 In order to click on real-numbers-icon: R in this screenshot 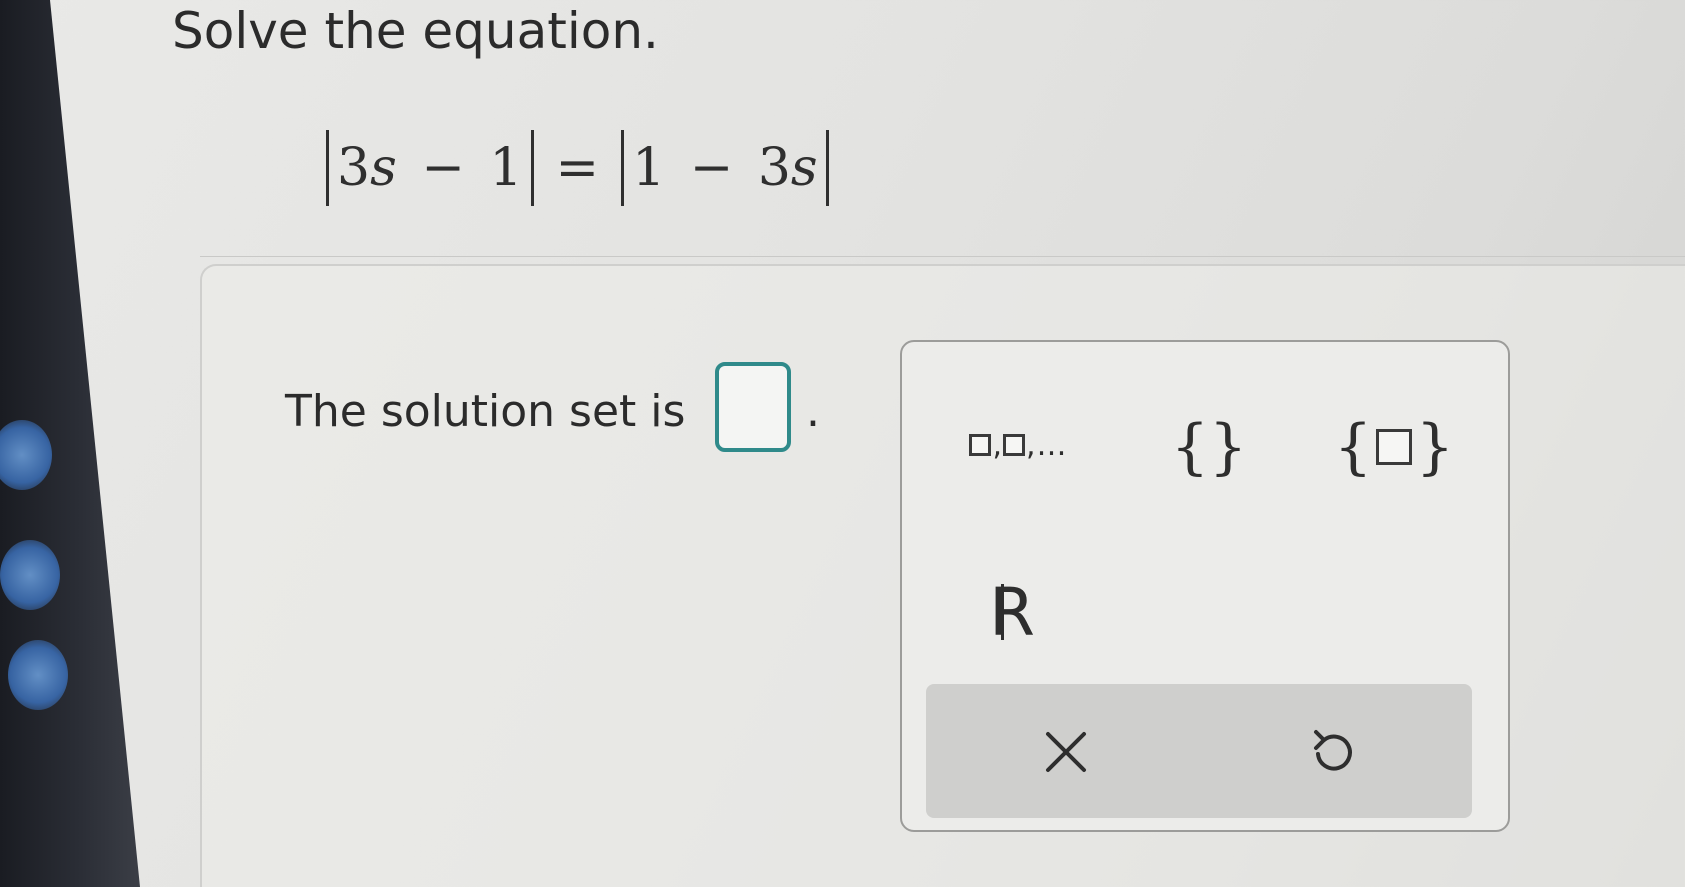, I will do `click(1012, 612)`.